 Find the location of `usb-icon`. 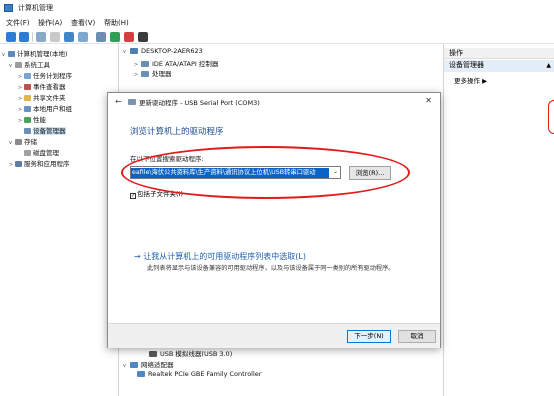

usb-icon is located at coordinates (153, 354).